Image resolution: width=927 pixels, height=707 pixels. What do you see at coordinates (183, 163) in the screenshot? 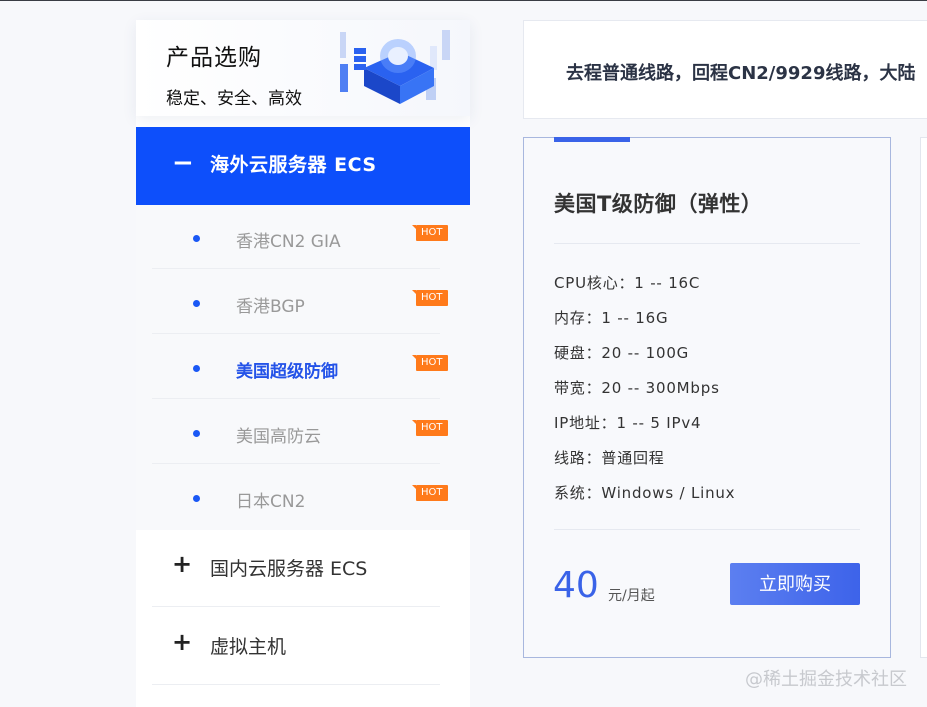
I see `collapse-icon: −` at bounding box center [183, 163].